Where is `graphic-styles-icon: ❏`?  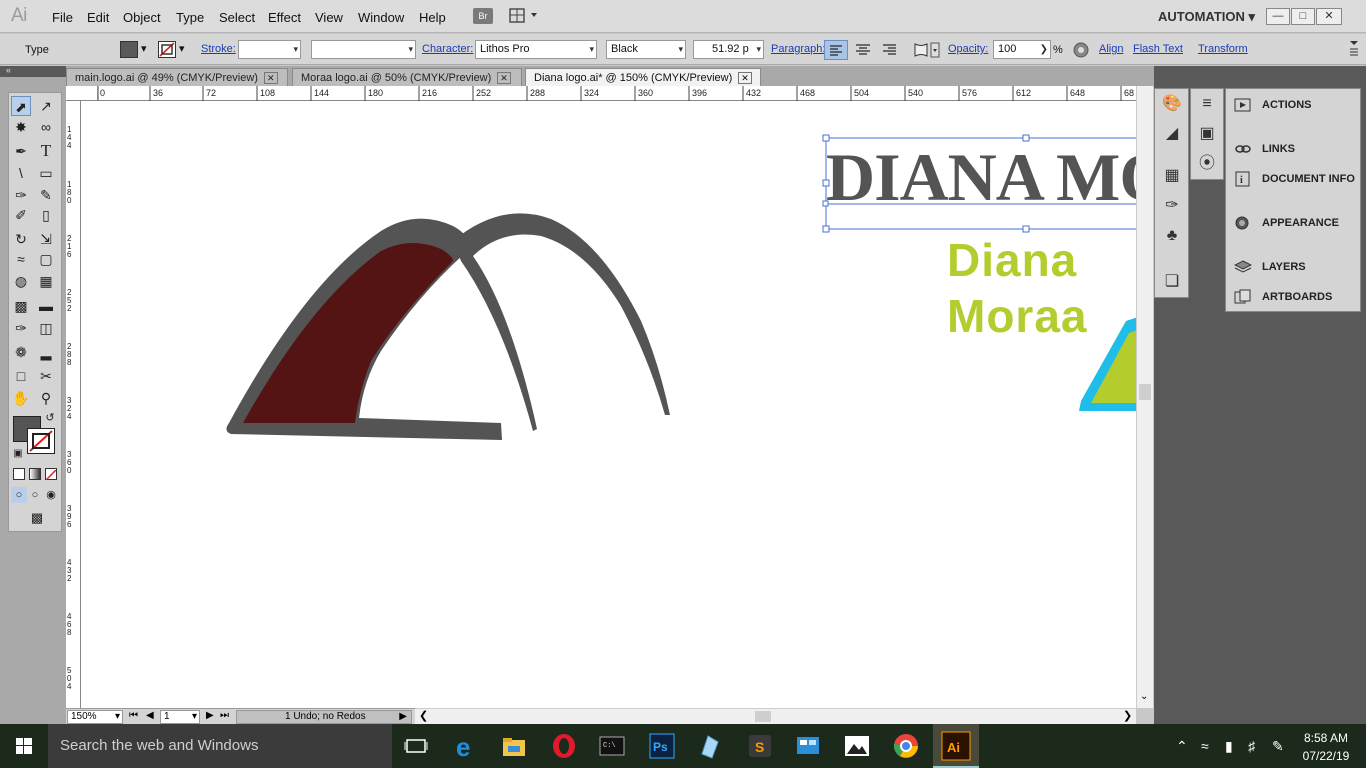 graphic-styles-icon: ❏ is located at coordinates (1172, 282).